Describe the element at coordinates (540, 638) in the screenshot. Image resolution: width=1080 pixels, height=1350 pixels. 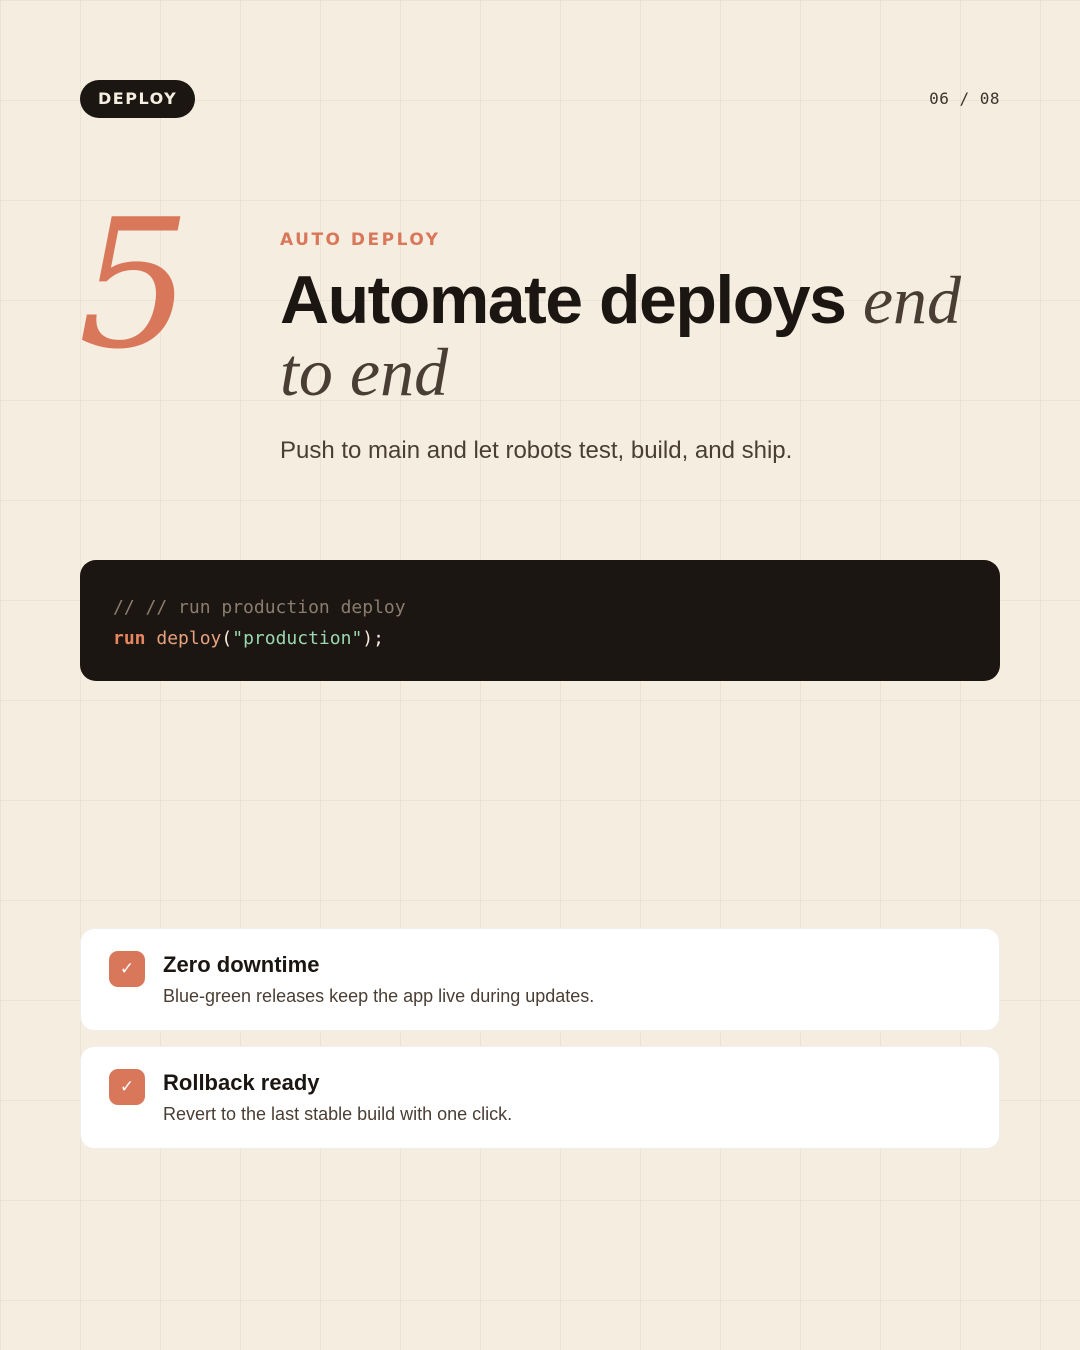
I see `code-statement: run deploy("production");` at that location.